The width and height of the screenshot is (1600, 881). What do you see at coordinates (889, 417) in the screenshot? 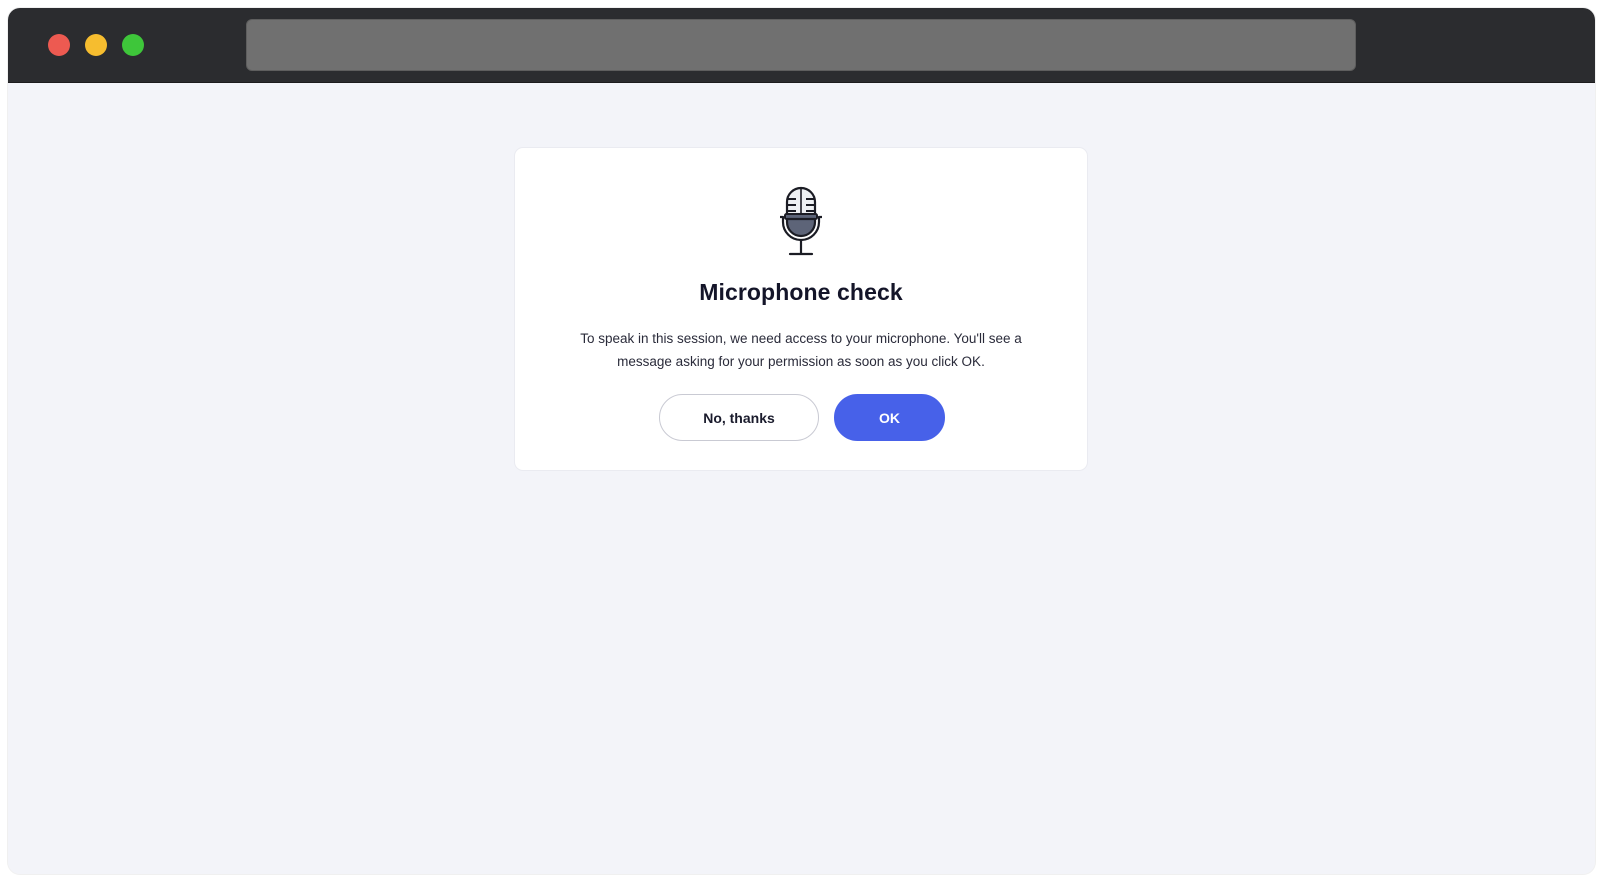
I see `ok-button: OK` at bounding box center [889, 417].